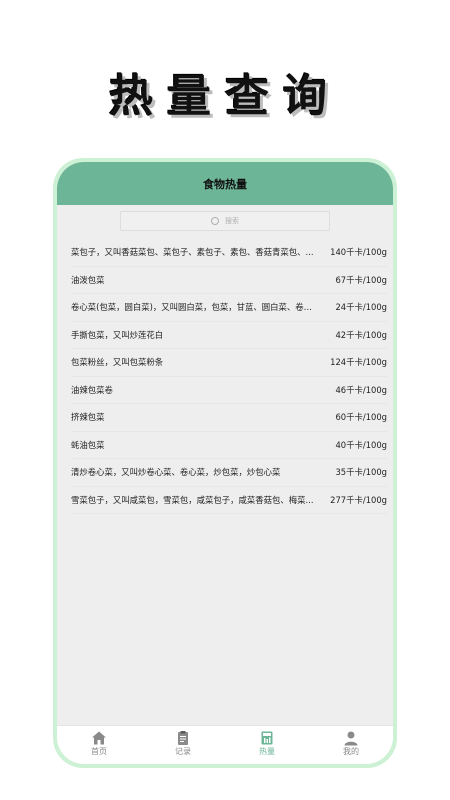 This screenshot has width=450, height=800. I want to click on search-input: 搜索, so click(225, 221).